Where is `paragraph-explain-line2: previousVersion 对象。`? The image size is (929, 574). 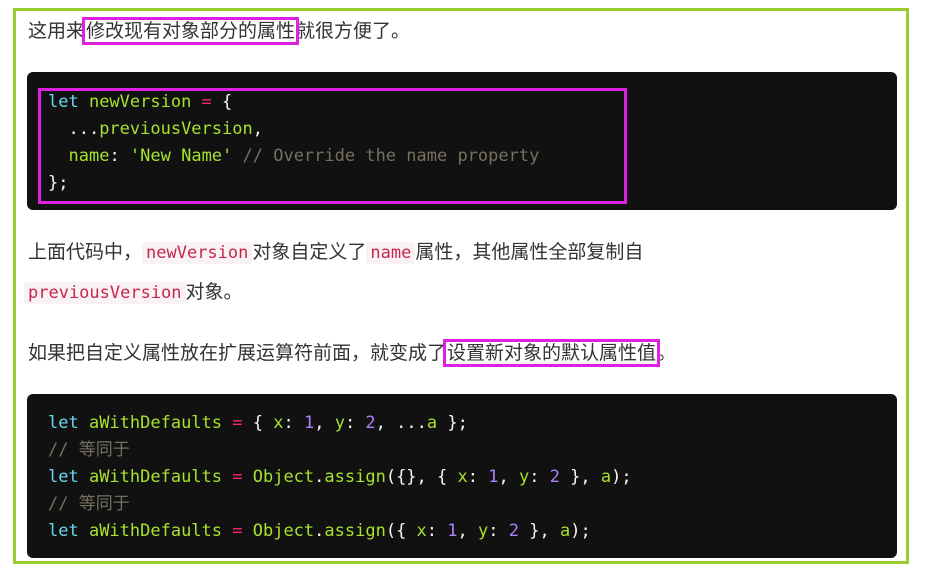
paragraph-explain-line2: previousVersion 对象。 is located at coordinates (133, 292).